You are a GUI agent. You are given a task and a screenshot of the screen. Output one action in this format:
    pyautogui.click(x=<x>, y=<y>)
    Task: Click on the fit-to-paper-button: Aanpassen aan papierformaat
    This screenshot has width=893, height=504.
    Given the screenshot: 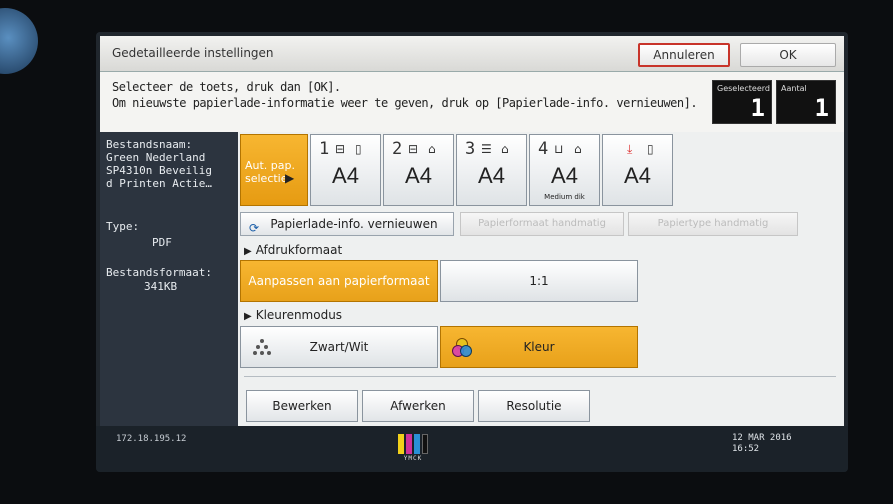 What is the action you would take?
    pyautogui.click(x=339, y=281)
    